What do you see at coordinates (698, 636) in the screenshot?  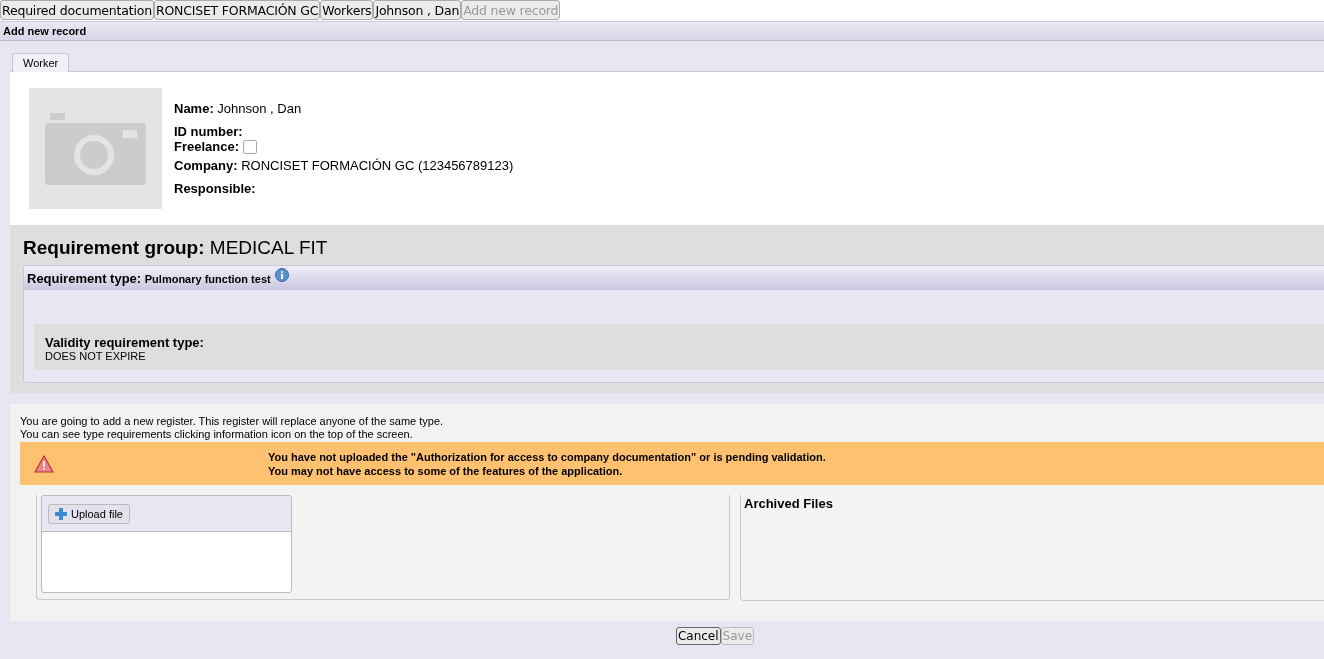 I see `action-button: Cancel` at bounding box center [698, 636].